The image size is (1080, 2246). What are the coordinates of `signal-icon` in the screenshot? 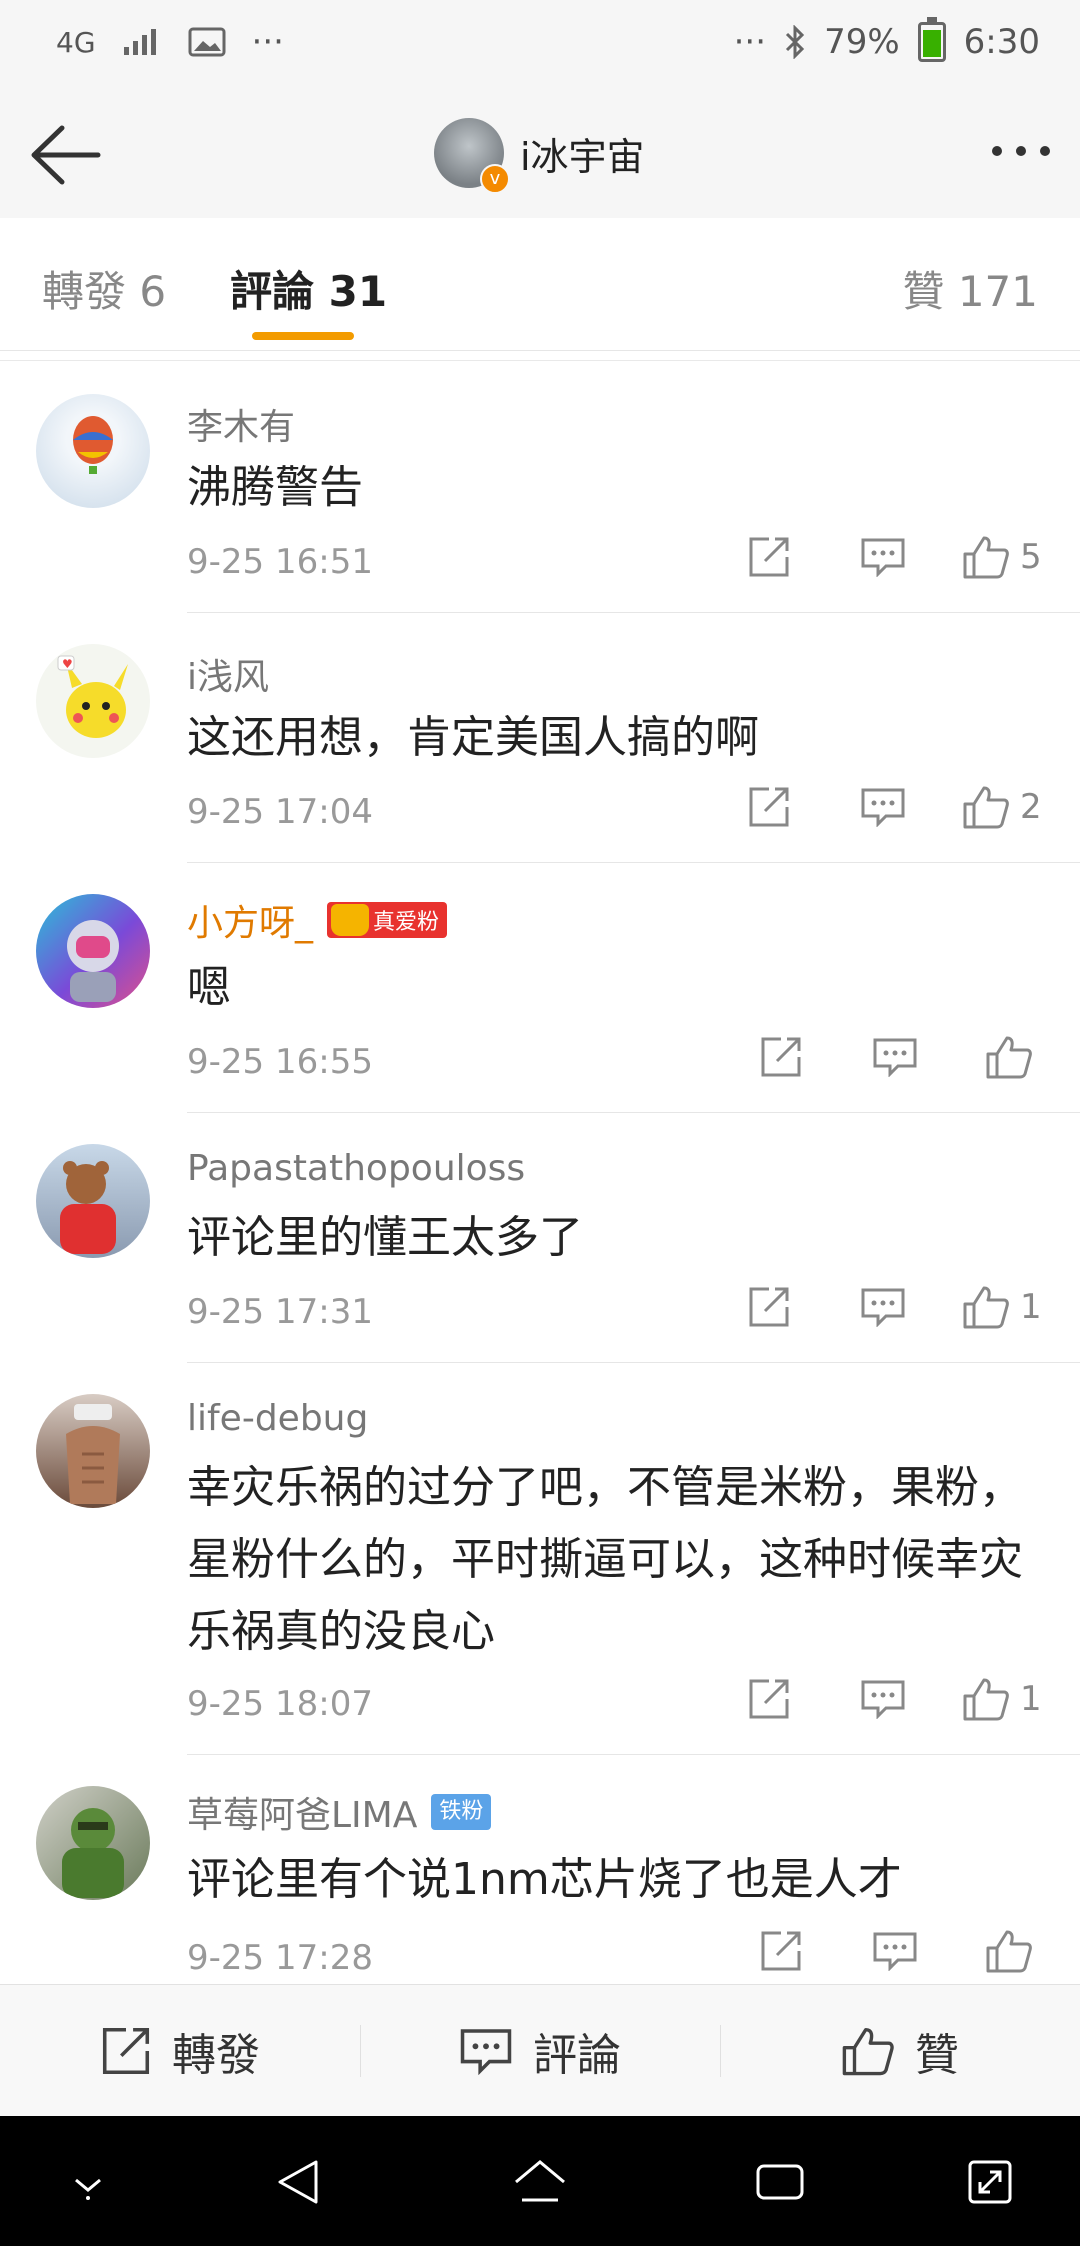 It's located at (139, 42).